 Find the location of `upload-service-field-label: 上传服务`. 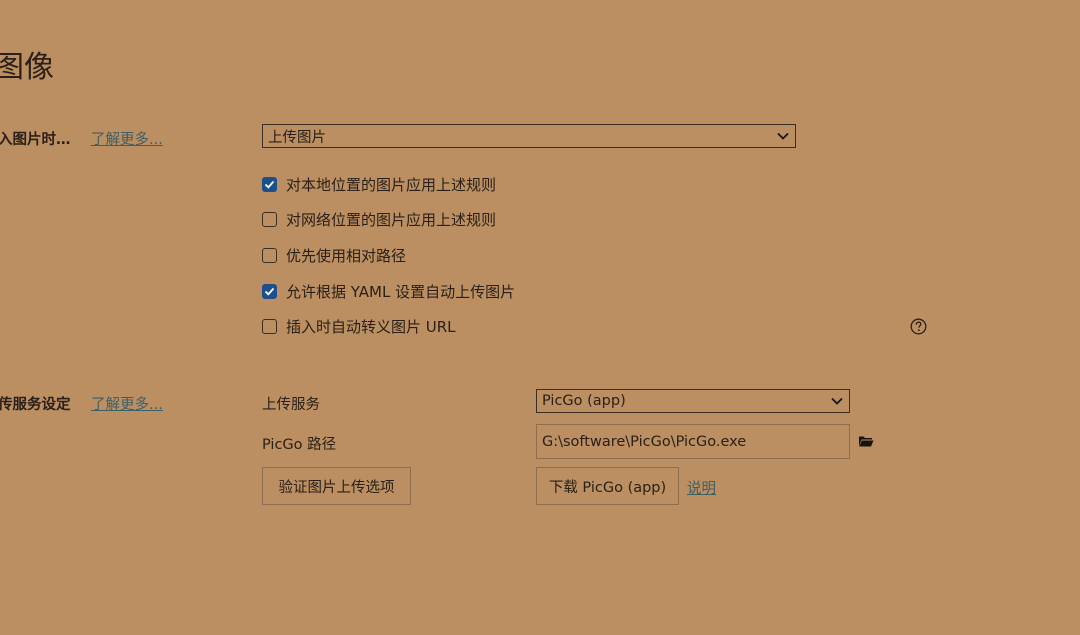

upload-service-field-label: 上传服务 is located at coordinates (291, 405).